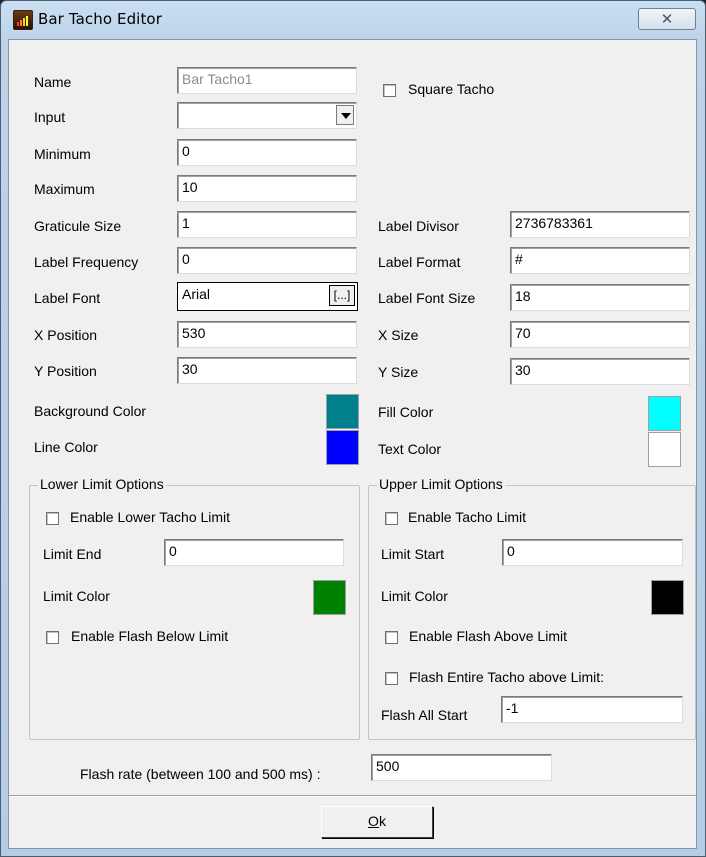 The width and height of the screenshot is (706, 857). Describe the element at coordinates (150, 517) in the screenshot. I see `enable-lower-limit-label: Enable Lower Tacho Limit` at that location.